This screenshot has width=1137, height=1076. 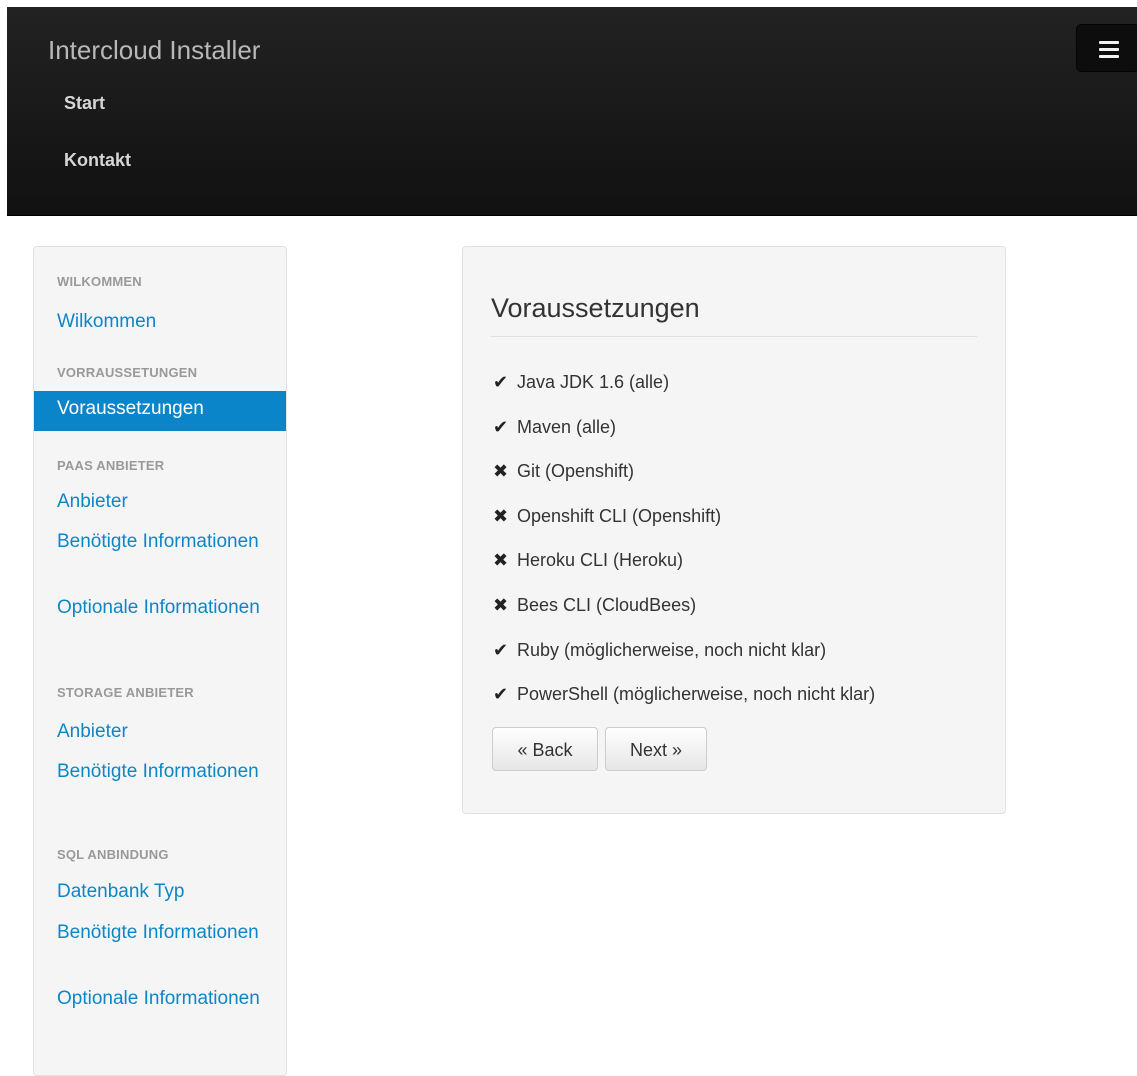 I want to click on nav-link-start: Start, so click(x=84, y=103).